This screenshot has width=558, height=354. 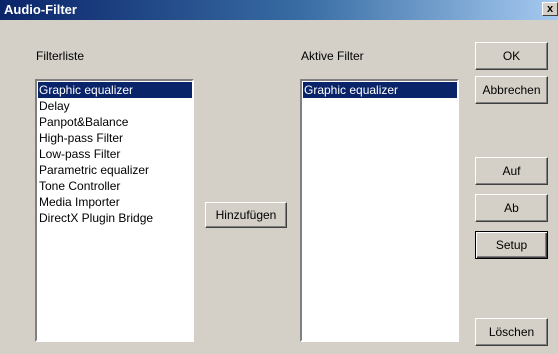 What do you see at coordinates (60, 56) in the screenshot?
I see `filter-list-label: Filterliste` at bounding box center [60, 56].